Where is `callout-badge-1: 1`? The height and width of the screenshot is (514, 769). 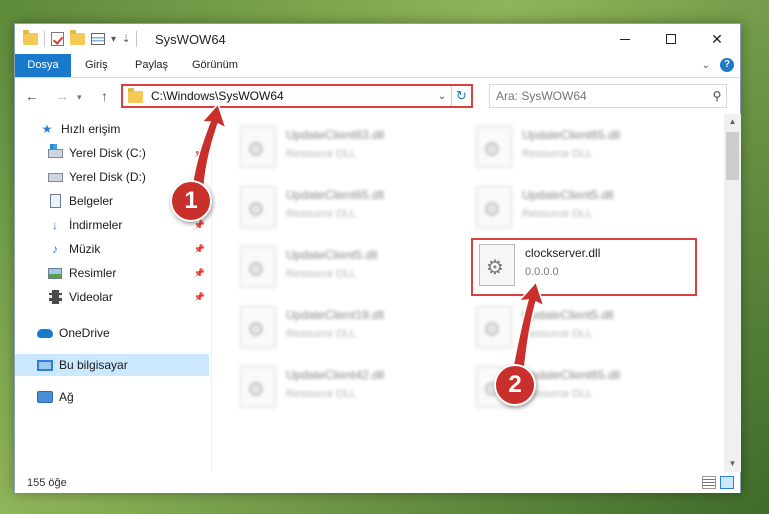
callout-badge-1: 1 is located at coordinates (191, 201).